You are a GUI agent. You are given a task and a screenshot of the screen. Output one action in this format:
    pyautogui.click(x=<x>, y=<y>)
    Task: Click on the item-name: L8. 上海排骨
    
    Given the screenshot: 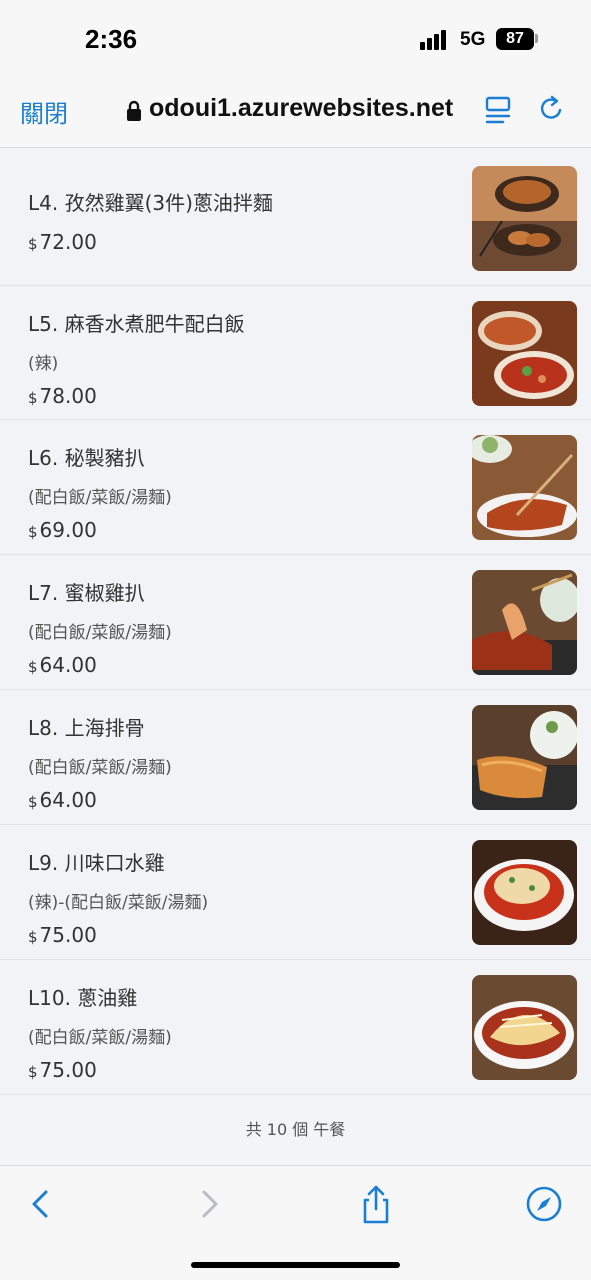 What is the action you would take?
    pyautogui.click(x=86, y=728)
    